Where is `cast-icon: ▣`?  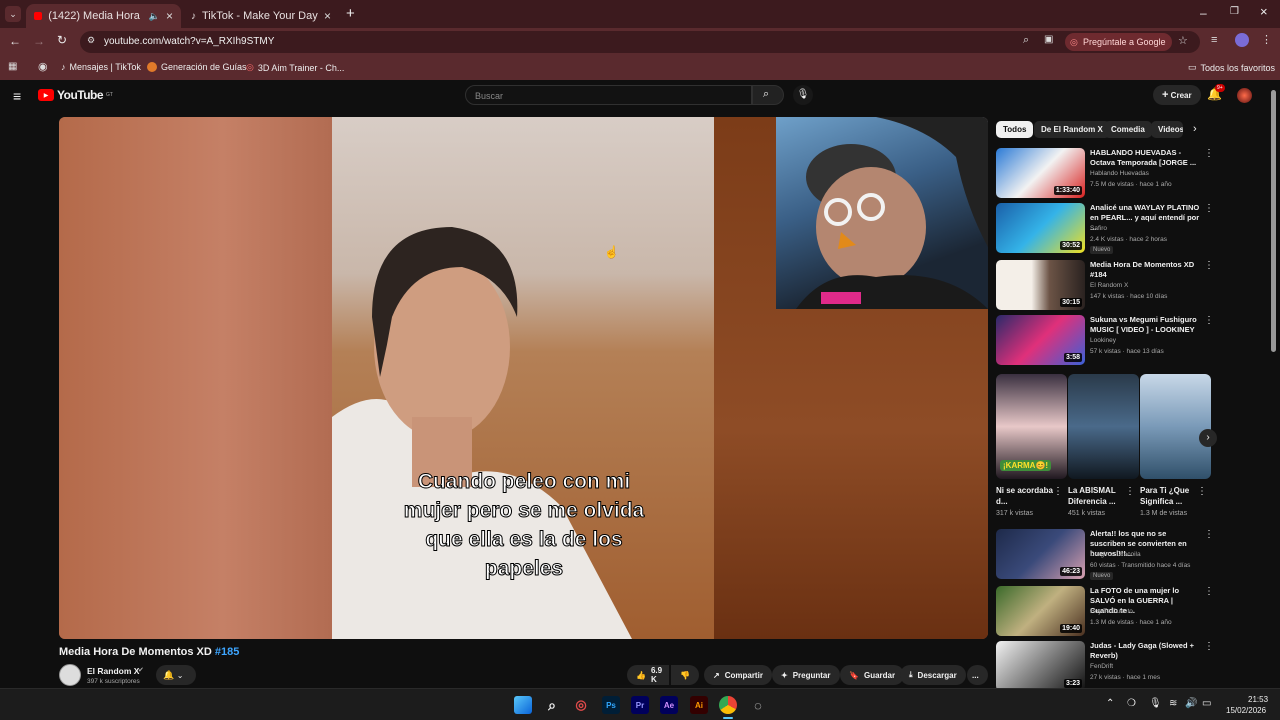
cast-icon: ▣ is located at coordinates (1048, 39).